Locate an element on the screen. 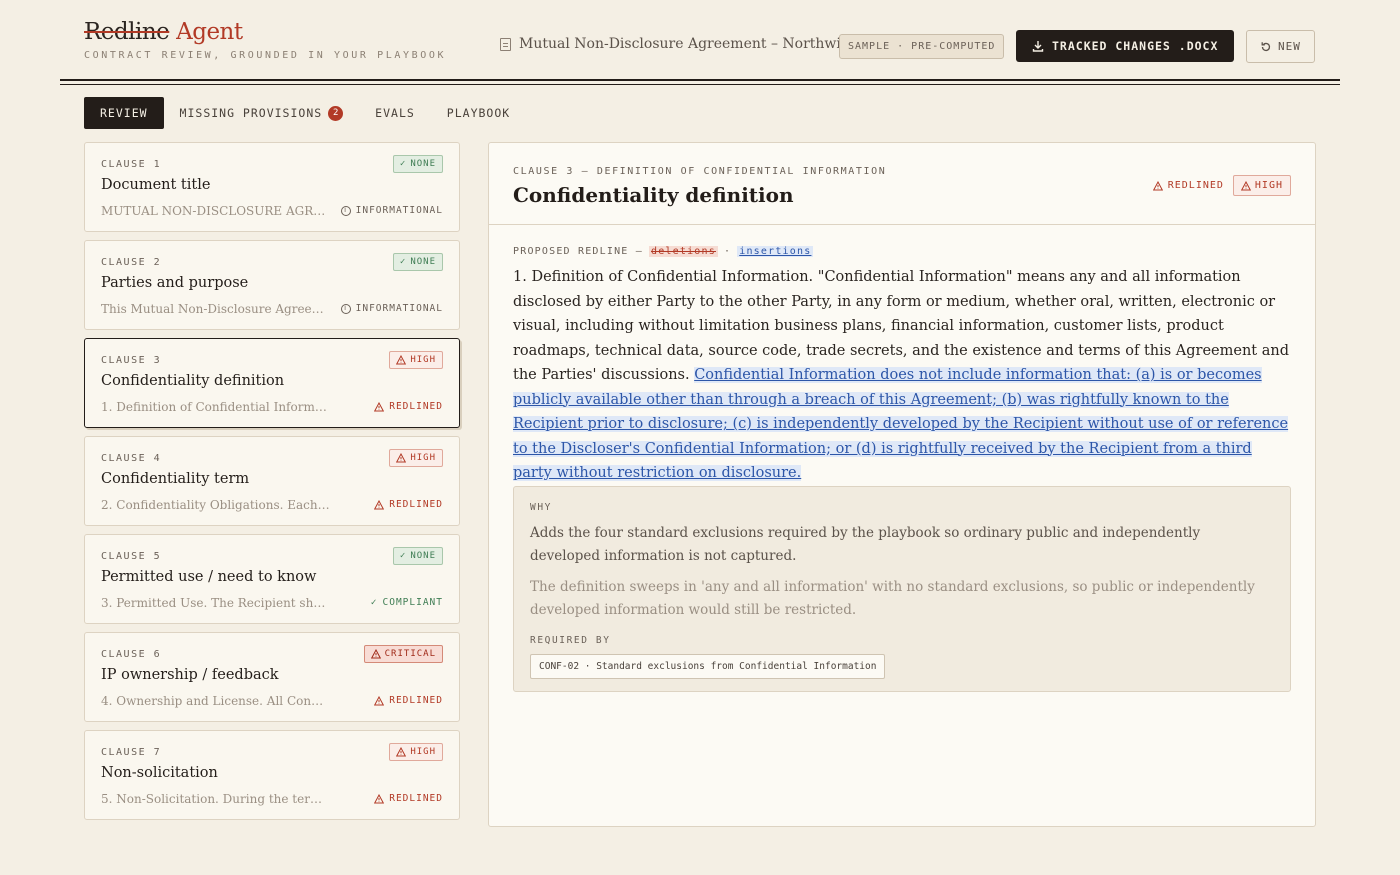  new-review-button: NEW is located at coordinates (1280, 46).